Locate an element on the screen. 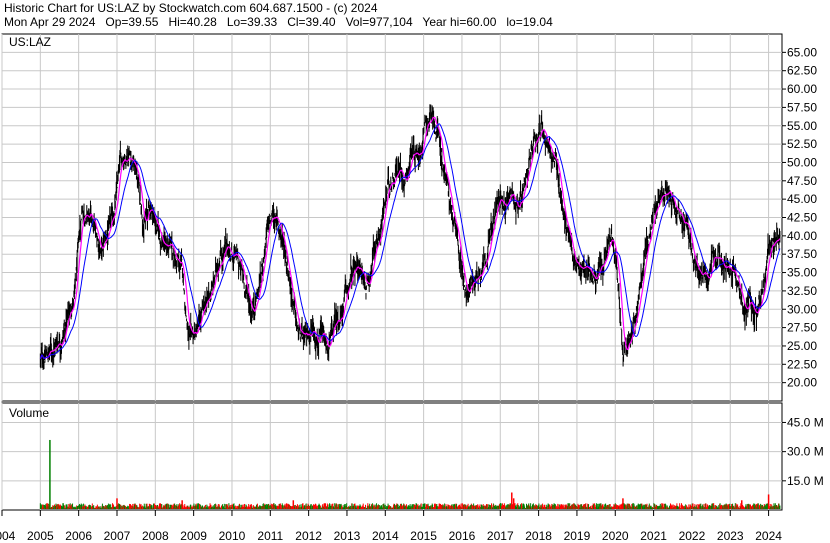 This screenshot has height=543, width=830. price-tick-label: 40.00 is located at coordinates (802, 236).